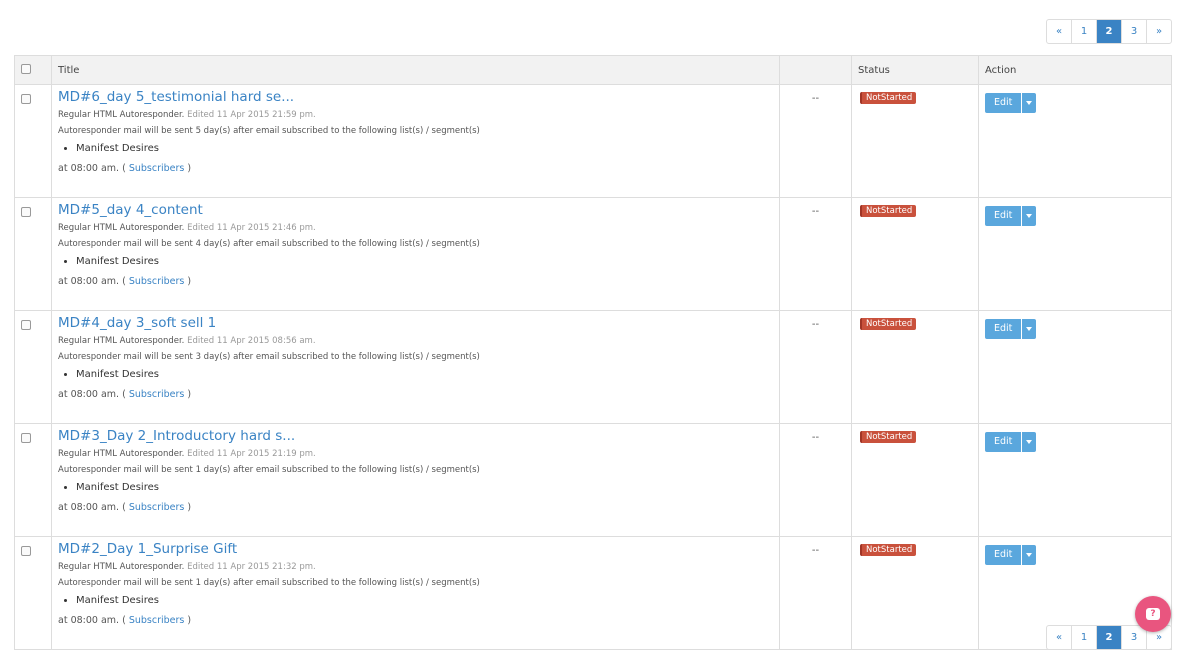 The width and height of the screenshot is (1186, 650). What do you see at coordinates (1158, 31) in the screenshot?
I see `pagination-next: »` at bounding box center [1158, 31].